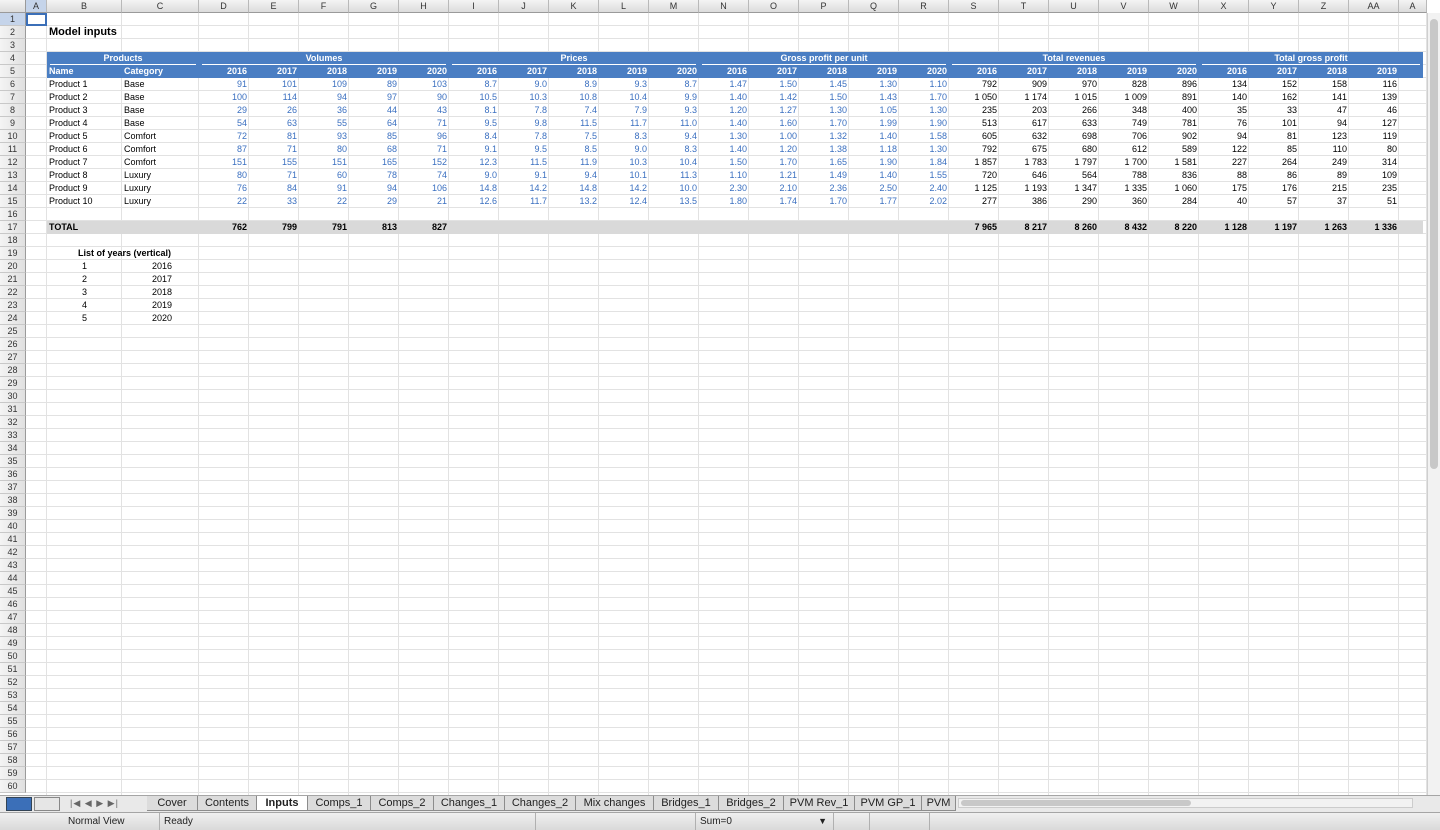 The width and height of the screenshot is (1440, 830). What do you see at coordinates (68, 149) in the screenshot?
I see `product-name: Product 6` at bounding box center [68, 149].